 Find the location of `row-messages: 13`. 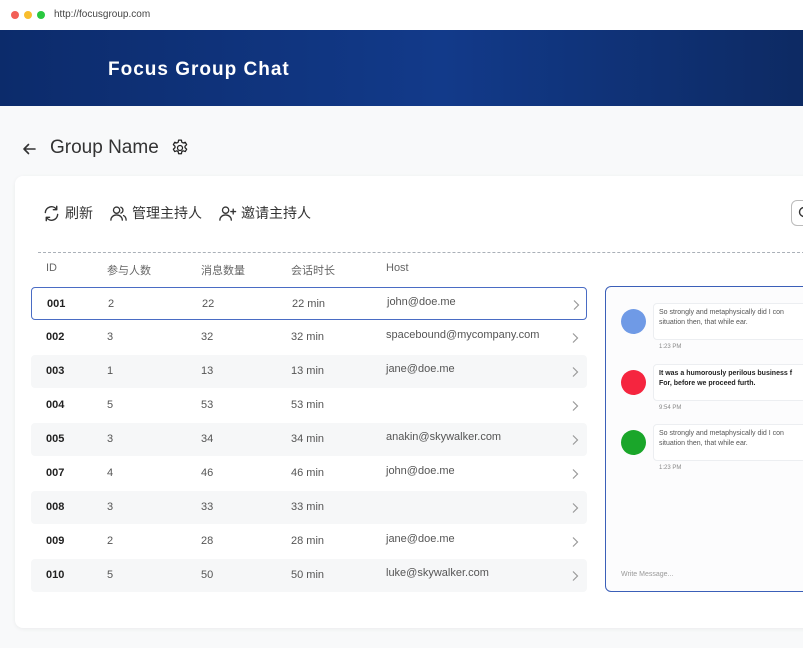

row-messages: 13 is located at coordinates (207, 371).